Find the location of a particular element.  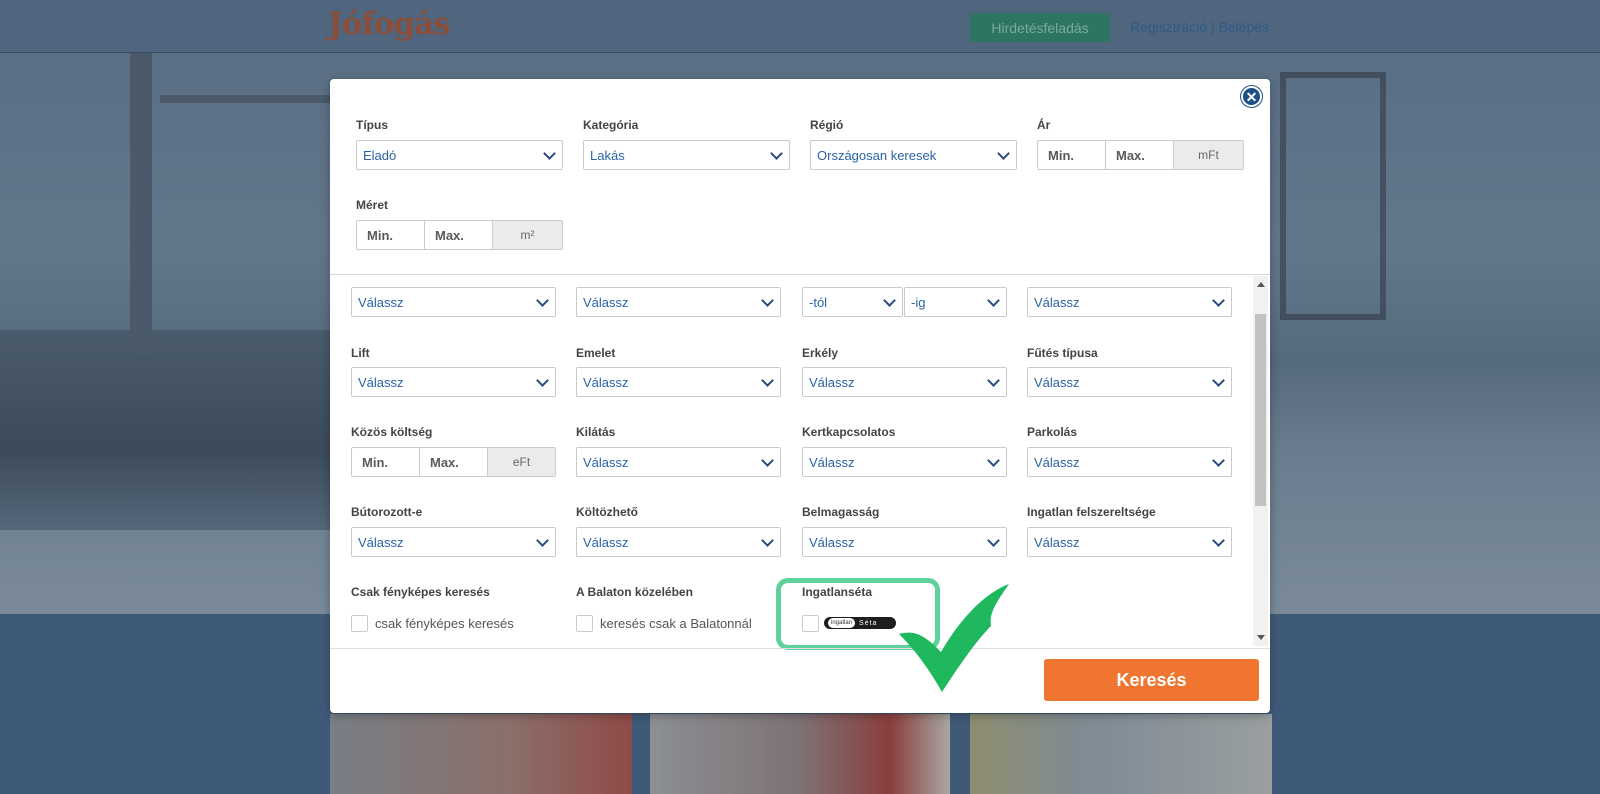

felszer-value: Válassz is located at coordinates (1057, 542).